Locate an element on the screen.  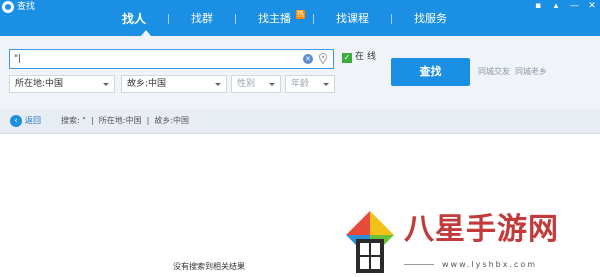
tab-bar: 找人 找群 找主播 热 找课程 找服务 is located at coordinates (284, 20).